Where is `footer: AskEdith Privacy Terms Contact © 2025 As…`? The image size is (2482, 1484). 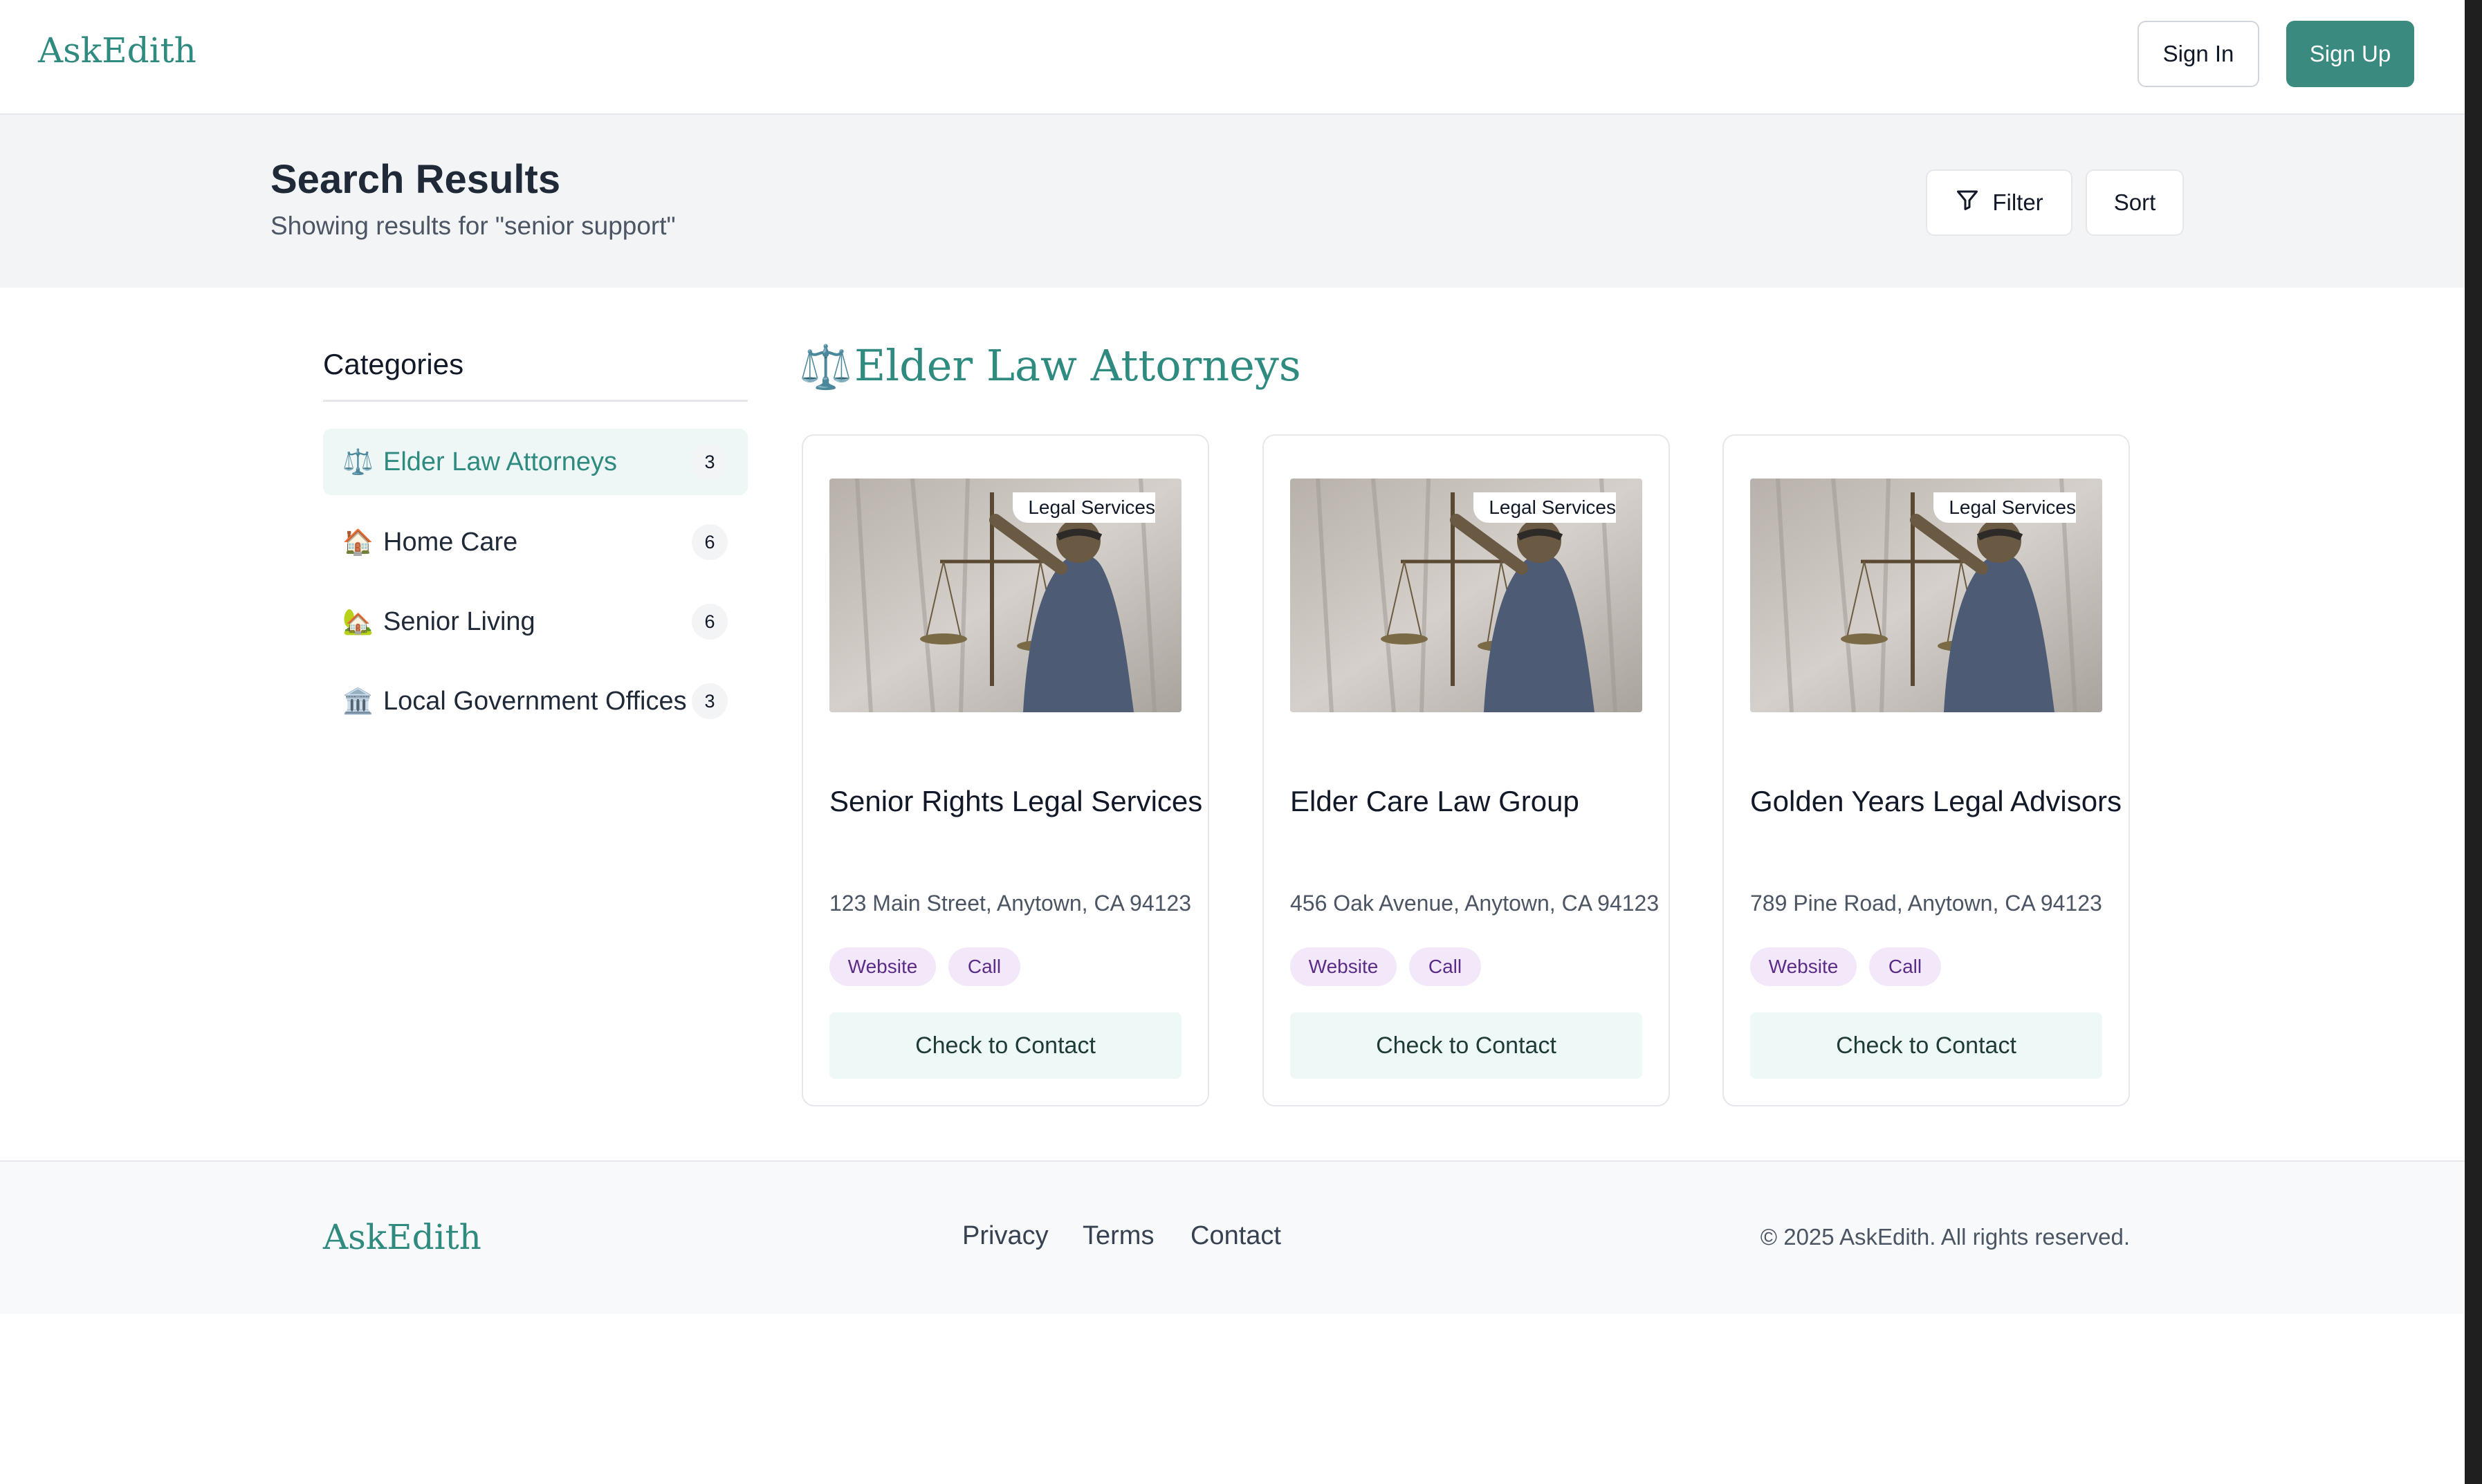
footer: AskEdith Privacy Terms Contact © 2025 As… is located at coordinates (1232, 1237).